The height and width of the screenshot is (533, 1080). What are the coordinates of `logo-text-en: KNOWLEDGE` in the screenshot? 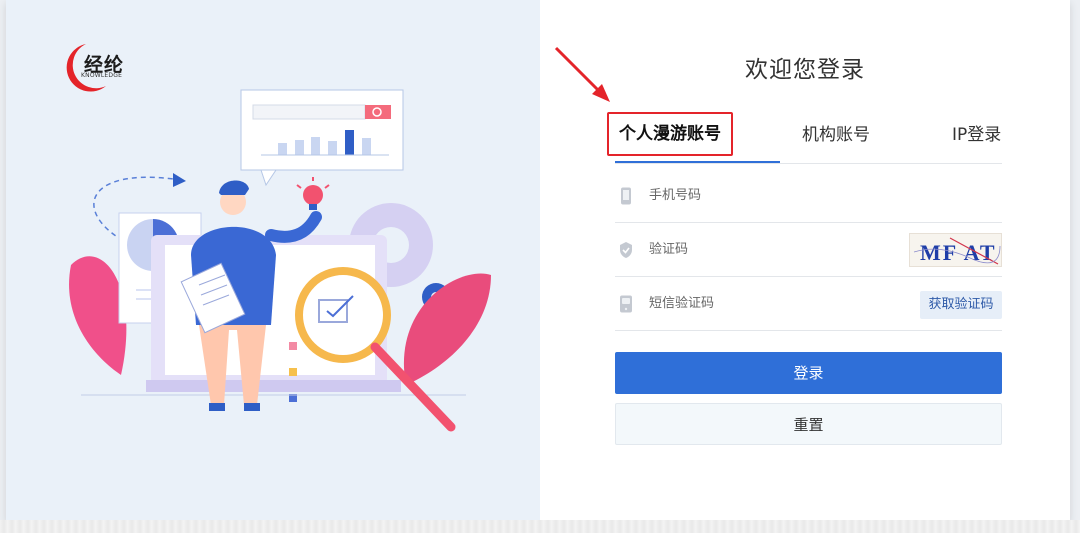 It's located at (102, 75).